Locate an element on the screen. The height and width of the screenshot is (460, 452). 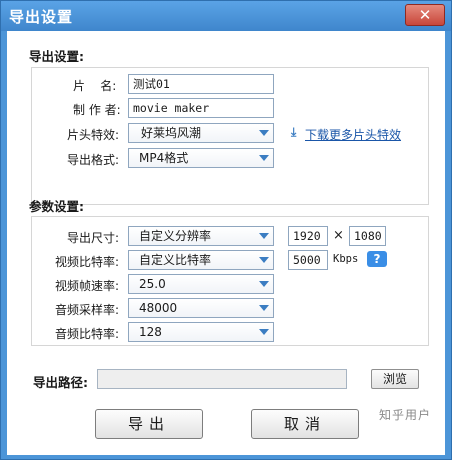
author-input: movie maker is located at coordinates (201, 108).